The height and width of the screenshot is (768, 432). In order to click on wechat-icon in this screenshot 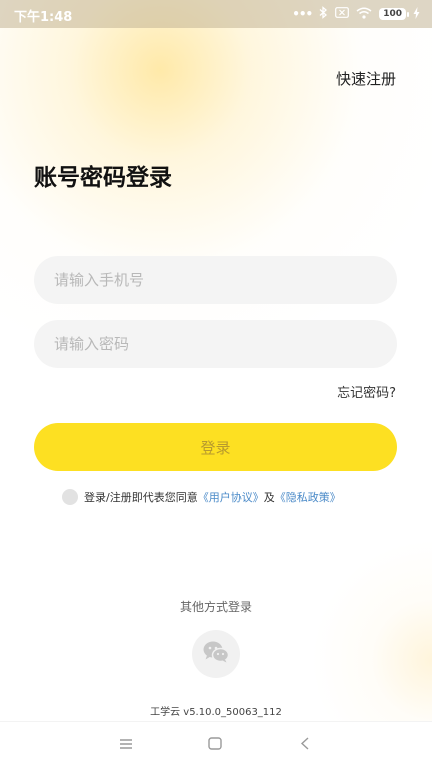, I will do `click(216, 654)`.